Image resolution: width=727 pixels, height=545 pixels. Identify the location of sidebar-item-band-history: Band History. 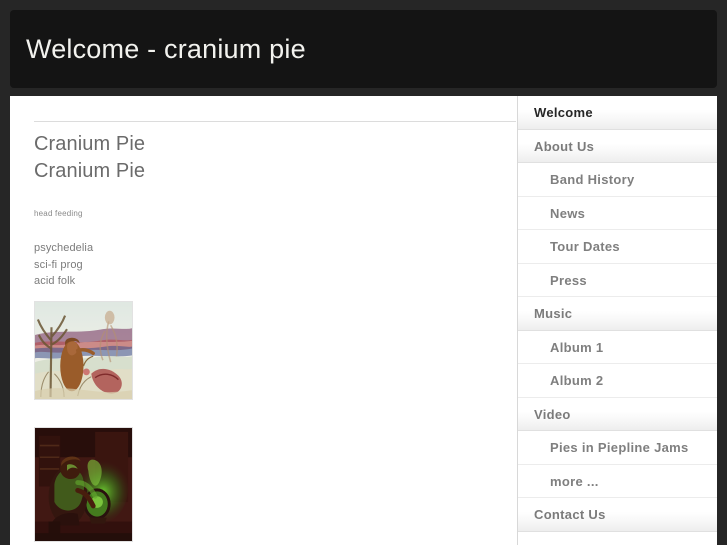
(617, 180).